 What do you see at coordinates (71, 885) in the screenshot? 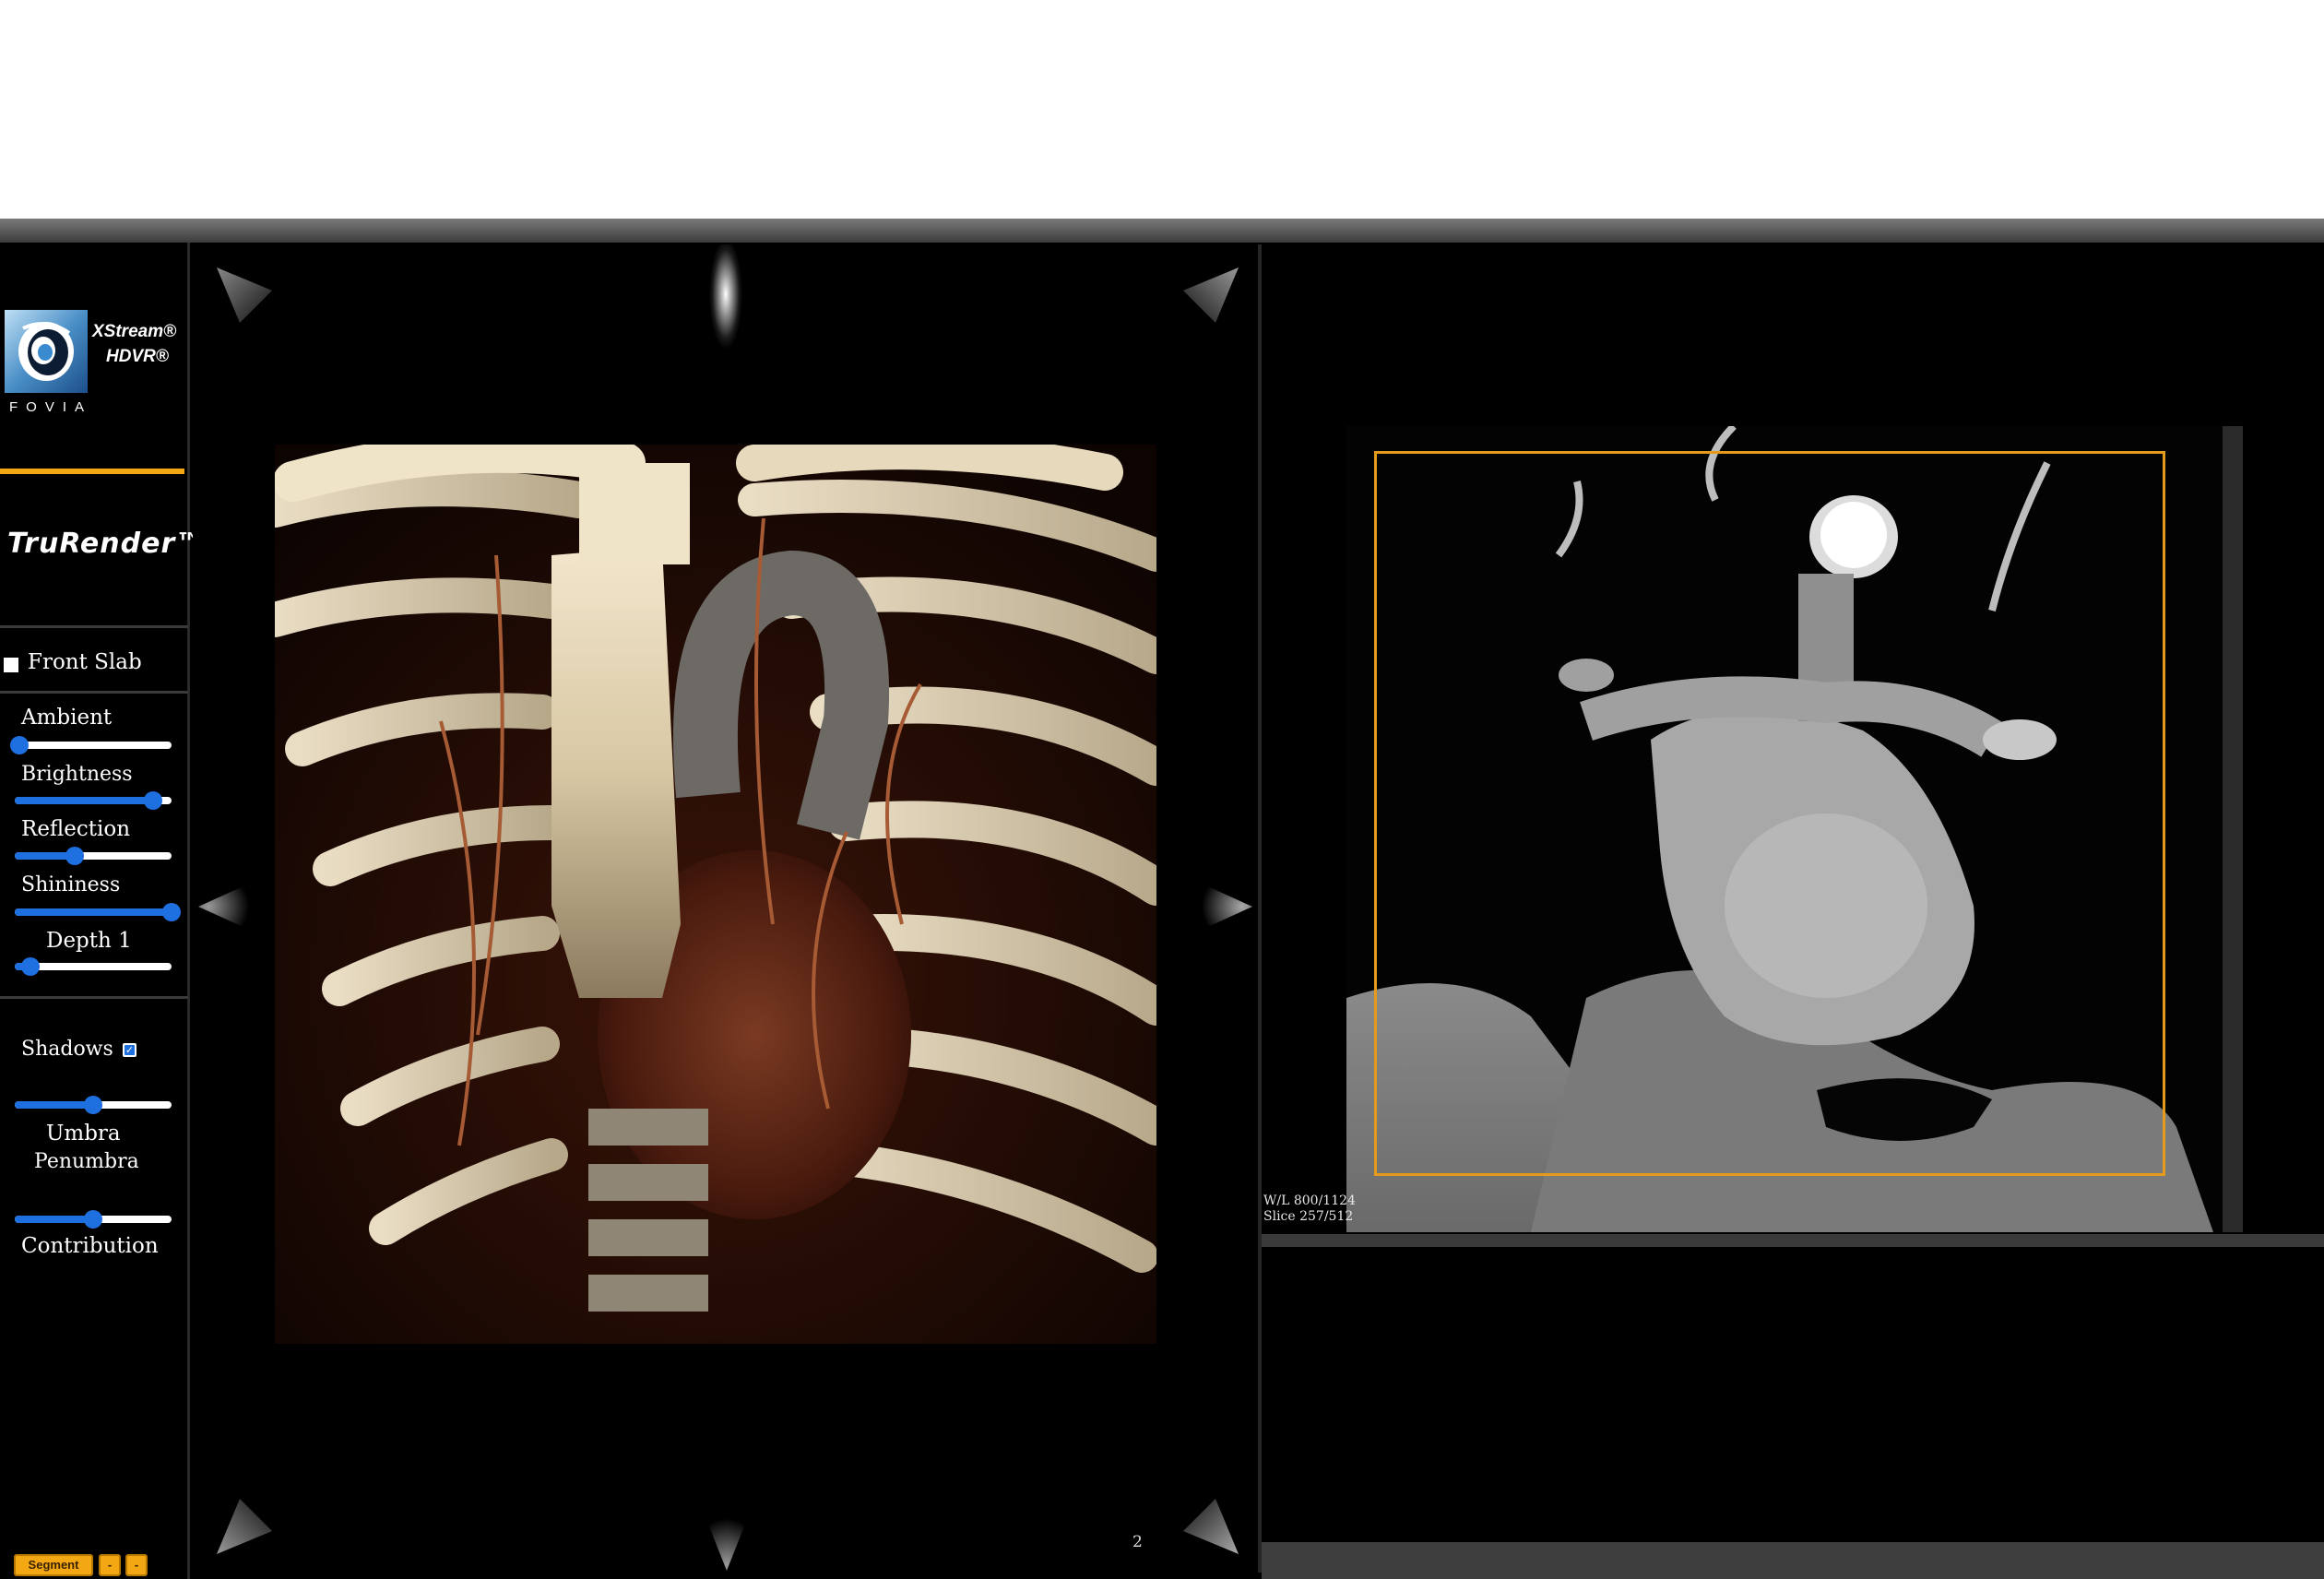
I see `shininess-label: Shininess` at bounding box center [71, 885].